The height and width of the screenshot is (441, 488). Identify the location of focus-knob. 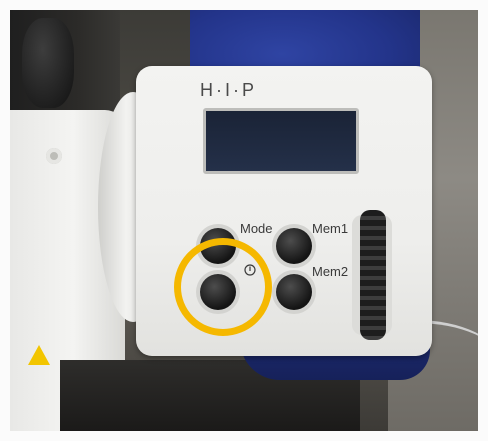
(48, 63).